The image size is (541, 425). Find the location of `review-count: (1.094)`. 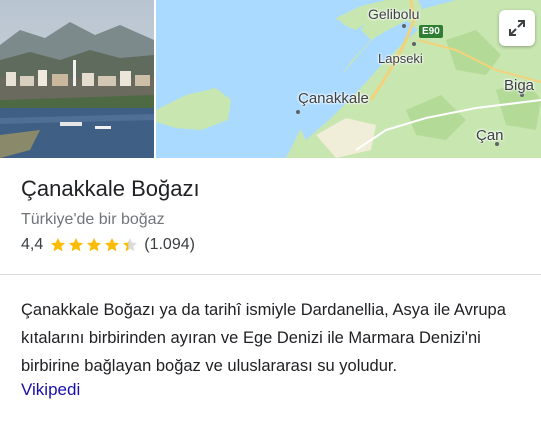

review-count: (1.094) is located at coordinates (169, 245).